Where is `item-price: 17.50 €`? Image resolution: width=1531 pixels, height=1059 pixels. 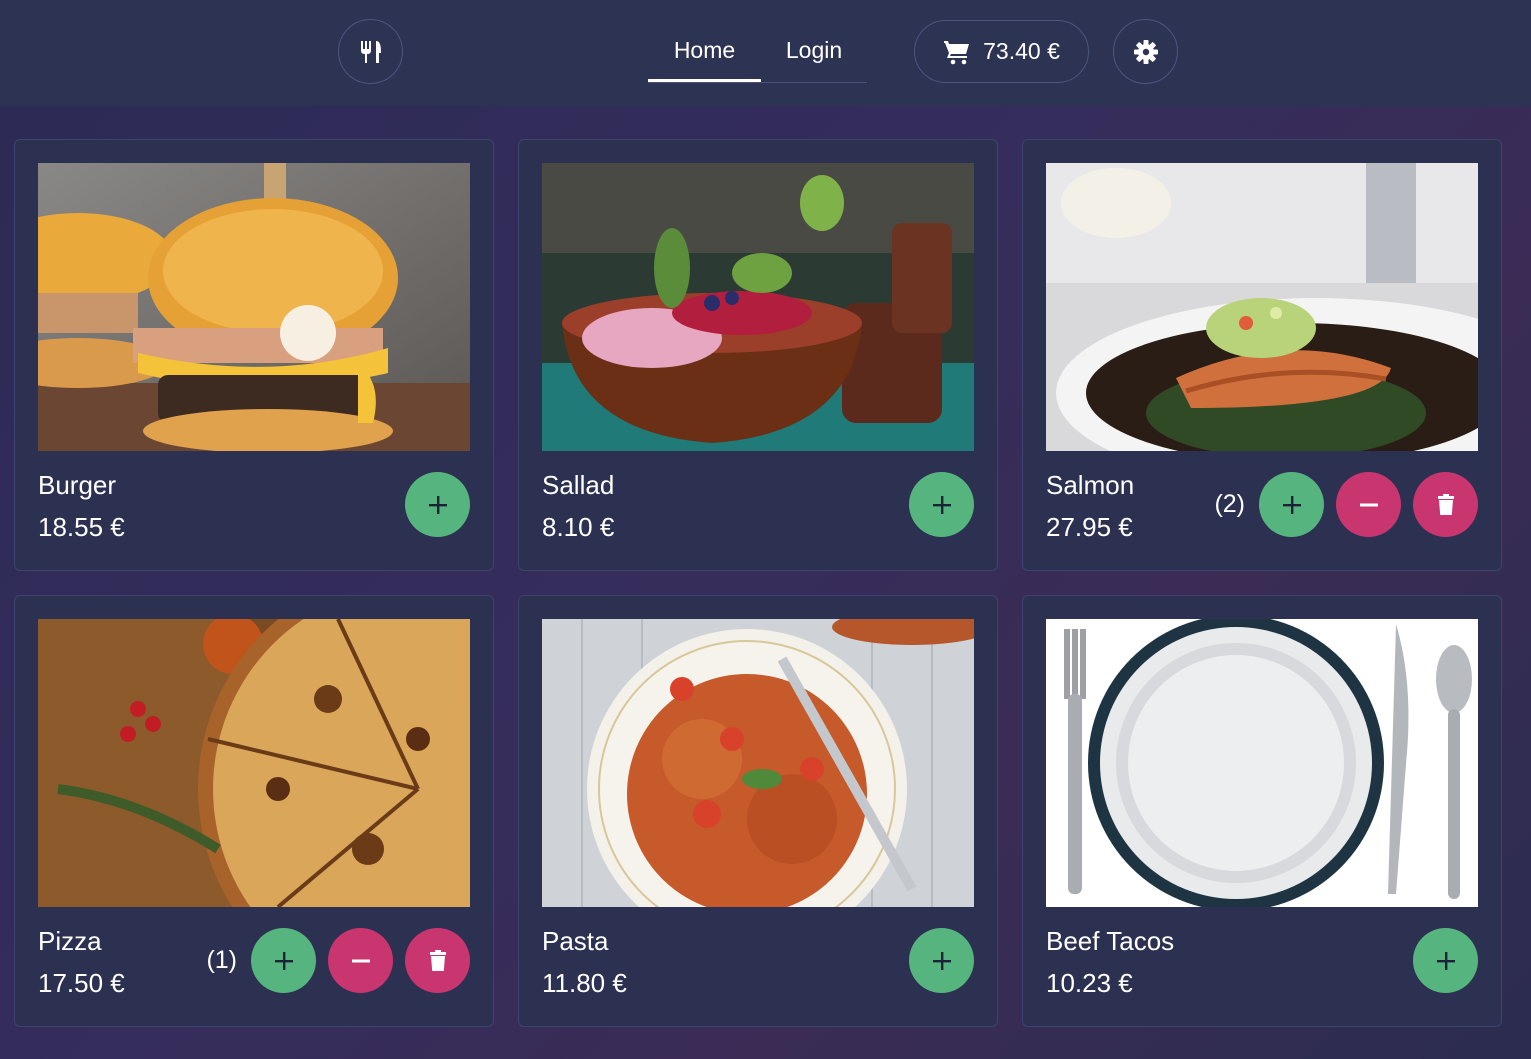 item-price: 17.50 € is located at coordinates (81, 983).